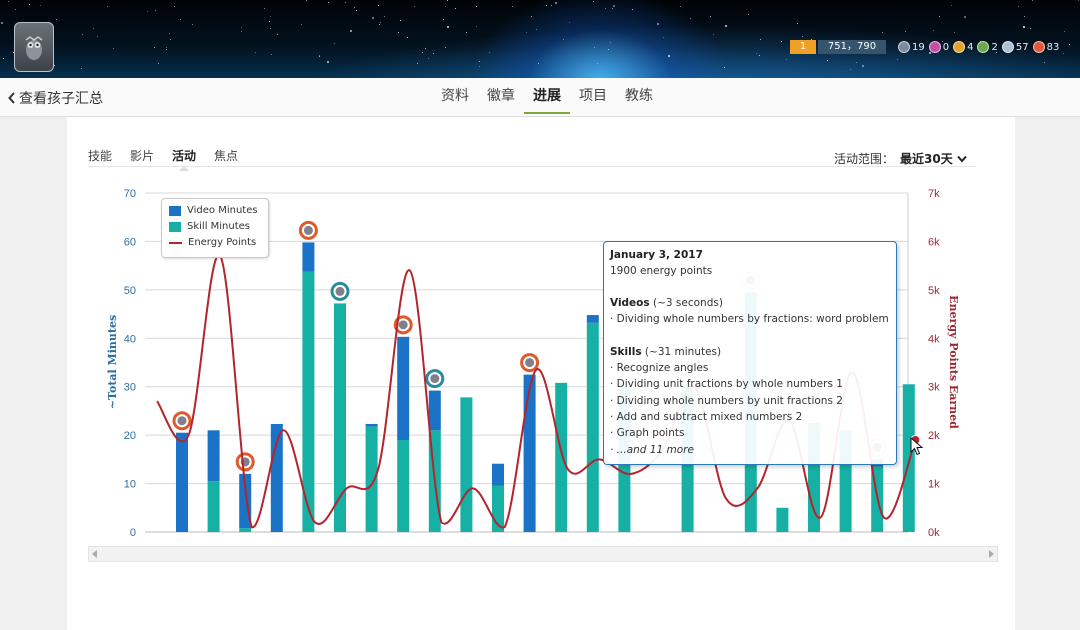 The height and width of the screenshot is (630, 1080). I want to click on y-tick-label: 50, so click(130, 291).